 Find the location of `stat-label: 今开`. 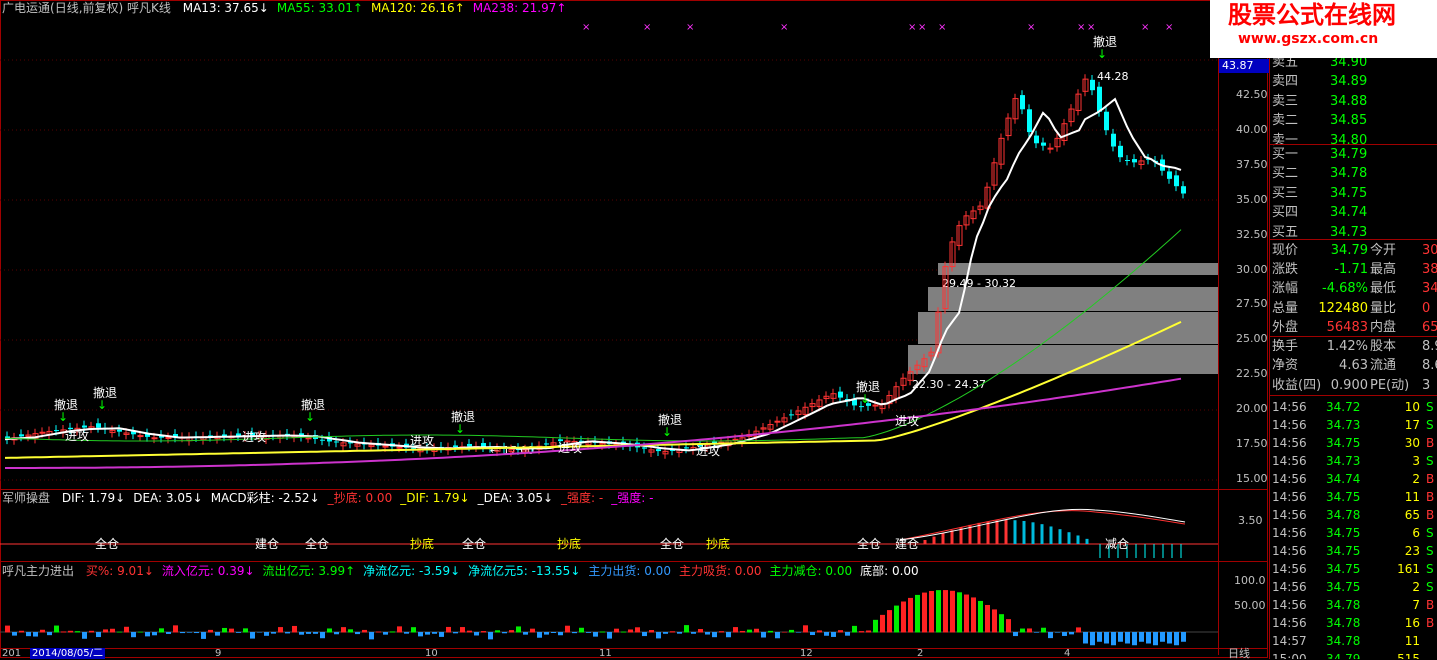

stat-label: 今开 is located at coordinates (1383, 250).